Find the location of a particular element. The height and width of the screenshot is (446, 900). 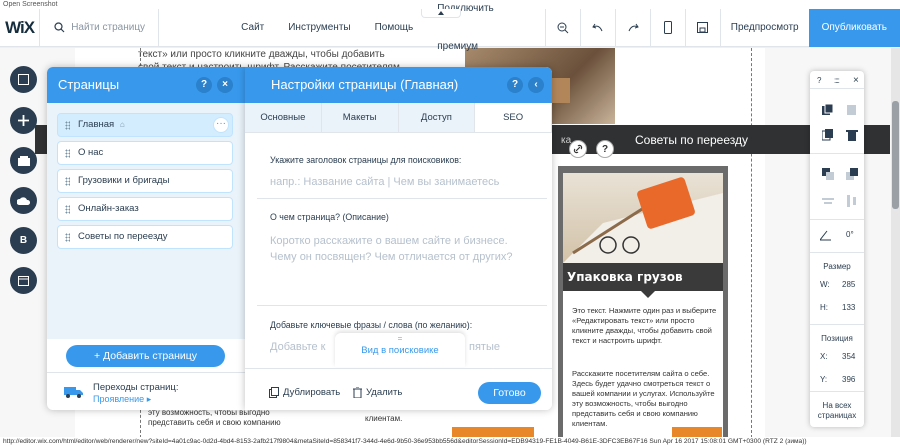

page-transitions: Переходы страниц: Проявление ▸ is located at coordinates (146, 391).